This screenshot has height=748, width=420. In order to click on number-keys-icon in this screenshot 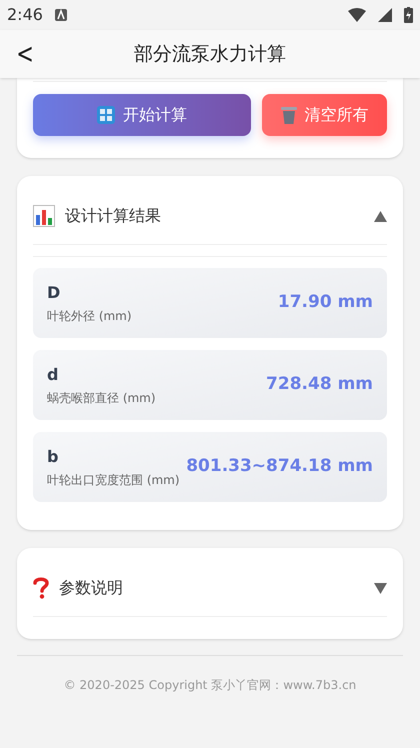, I will do `click(106, 115)`.